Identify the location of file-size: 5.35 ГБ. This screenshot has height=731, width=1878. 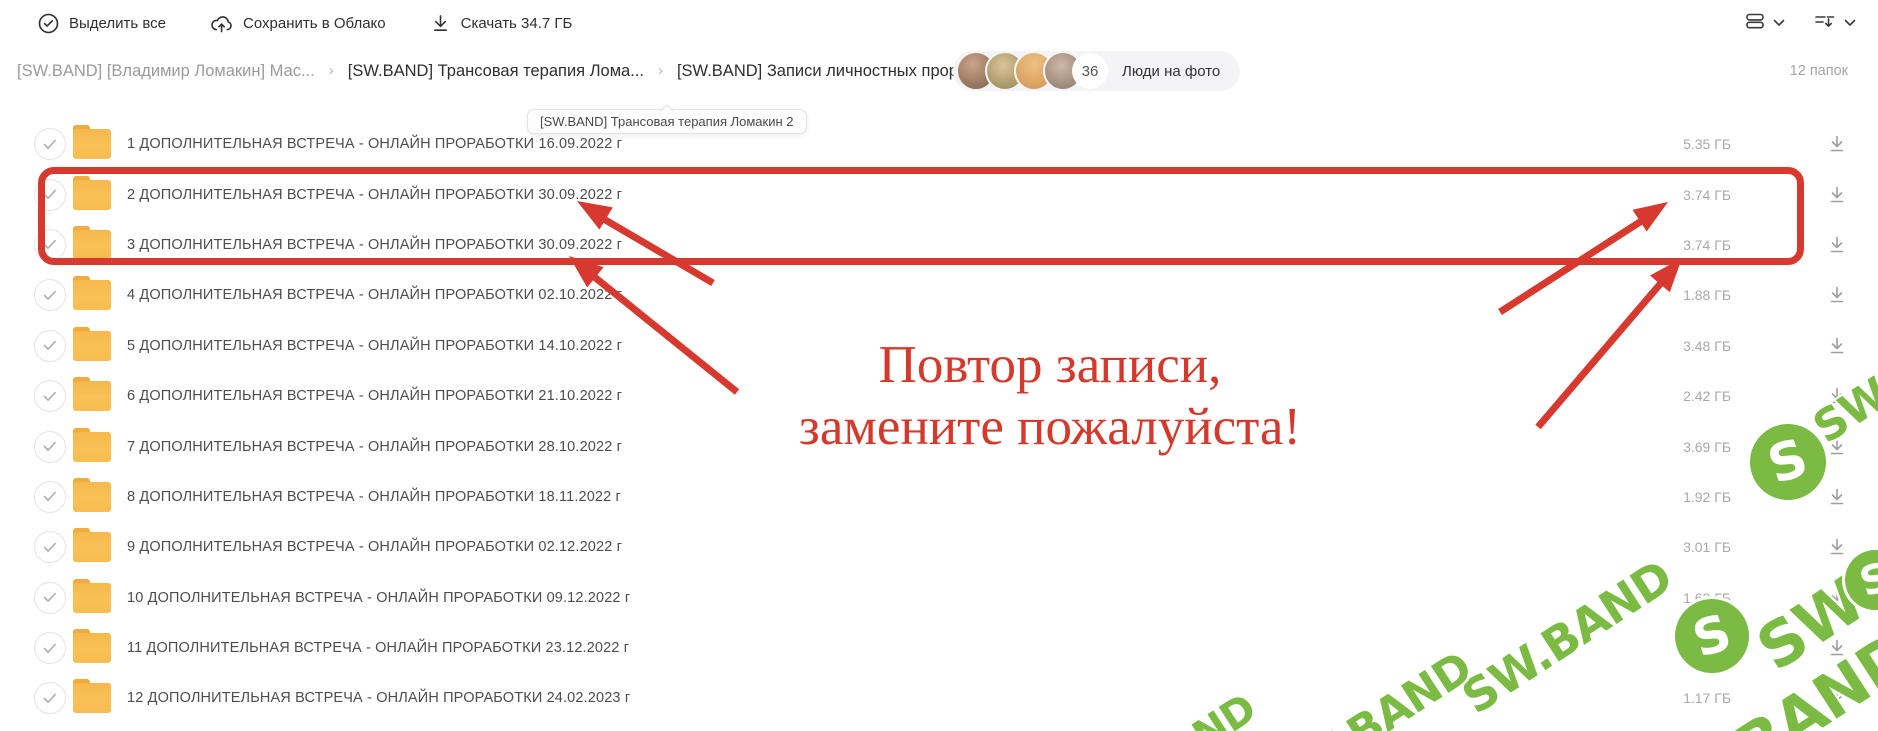
(1707, 144).